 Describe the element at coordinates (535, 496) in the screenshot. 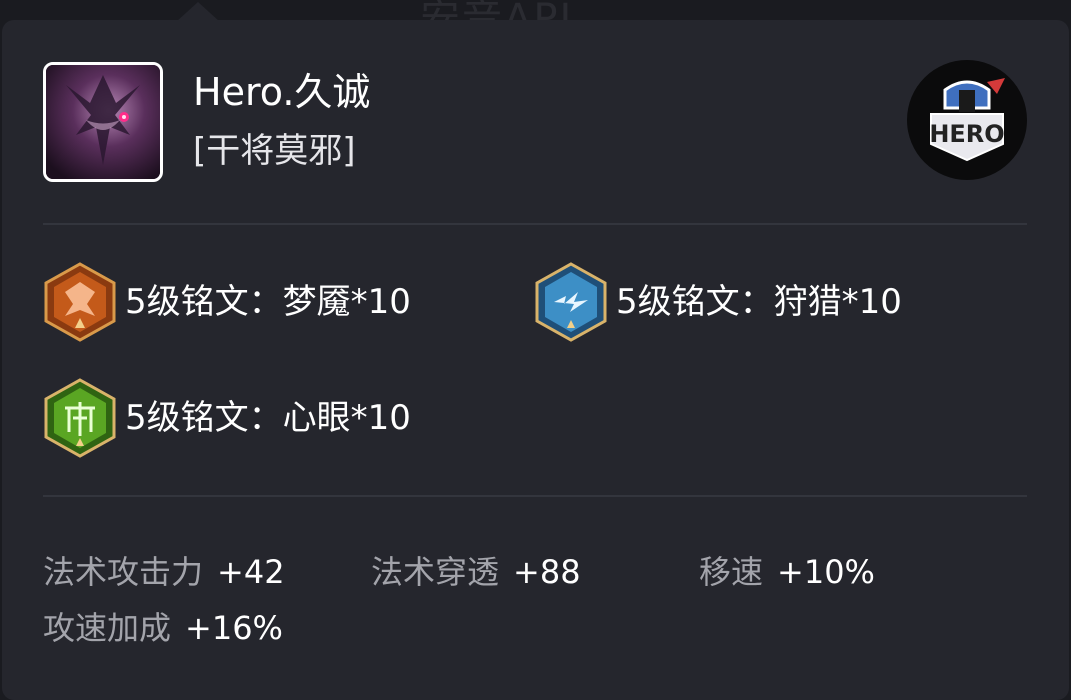

I see `divider-bottom` at that location.